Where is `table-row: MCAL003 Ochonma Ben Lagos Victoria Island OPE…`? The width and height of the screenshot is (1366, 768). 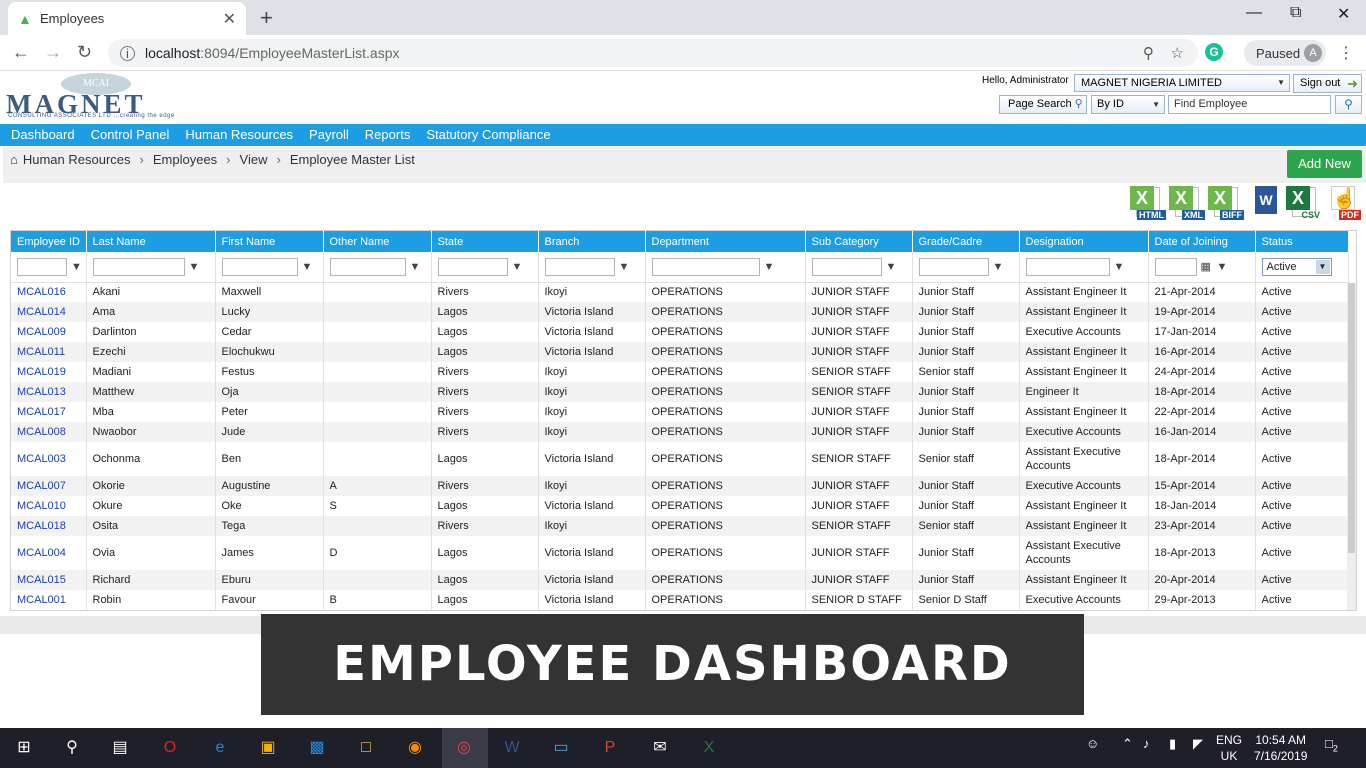 table-row: MCAL003 Ochonma Ben Lagos Victoria Island OPE… is located at coordinates (680, 459).